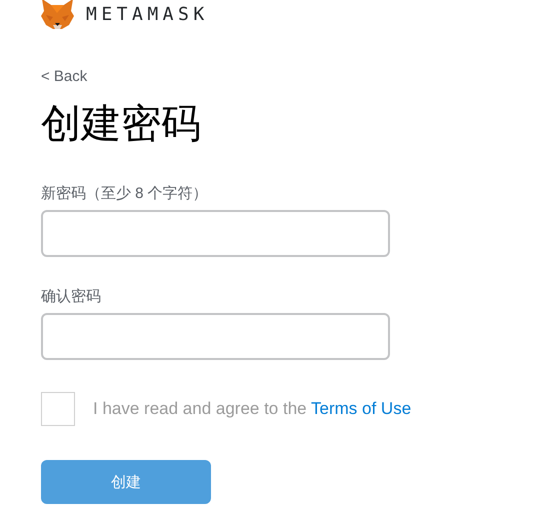 The image size is (536, 524). Describe the element at coordinates (147, 14) in the screenshot. I see `brand-name: METAMASK` at that location.